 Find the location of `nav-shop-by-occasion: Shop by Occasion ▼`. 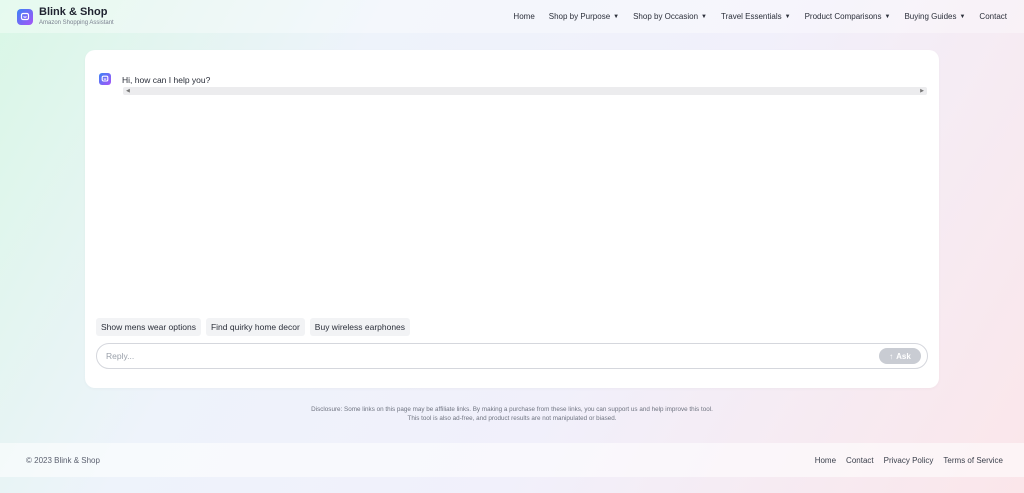

nav-shop-by-occasion: Shop by Occasion ▼ is located at coordinates (670, 16).